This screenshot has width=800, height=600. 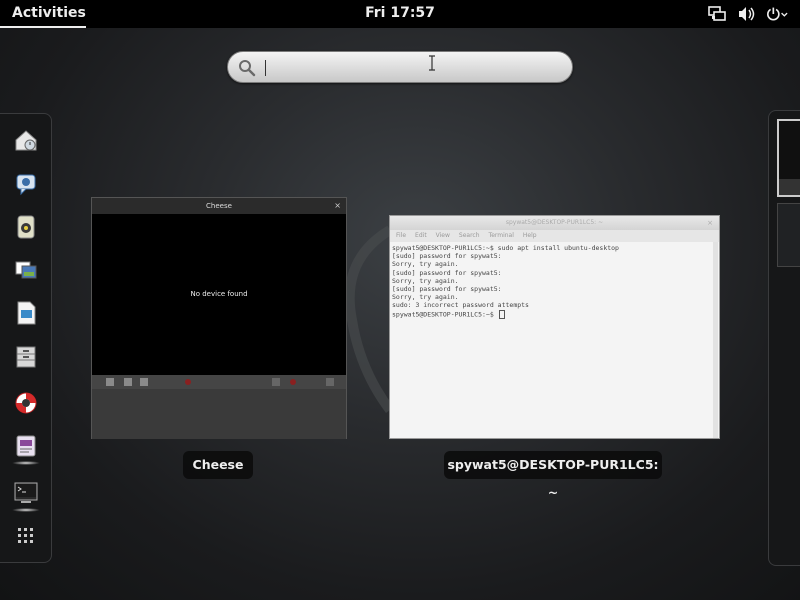 I want to click on no-device-message: No device found, so click(x=219, y=294).